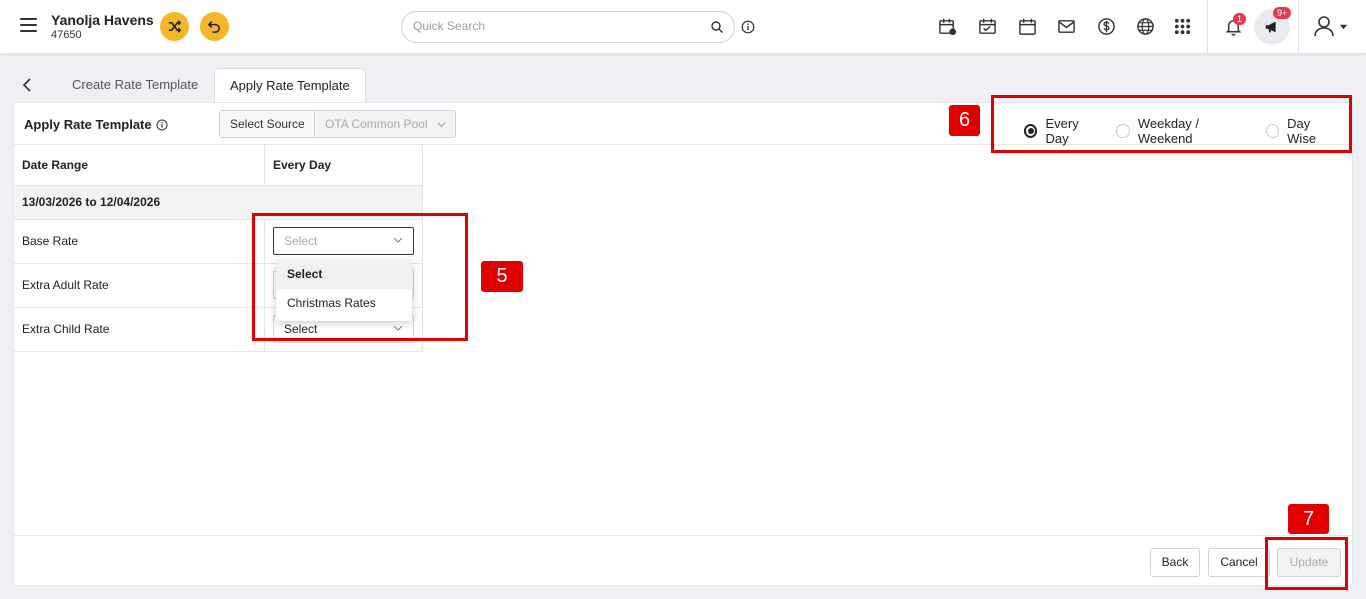 This screenshot has height=599, width=1366. Describe the element at coordinates (1239, 562) in the screenshot. I see `cancel-button: Cancel` at that location.